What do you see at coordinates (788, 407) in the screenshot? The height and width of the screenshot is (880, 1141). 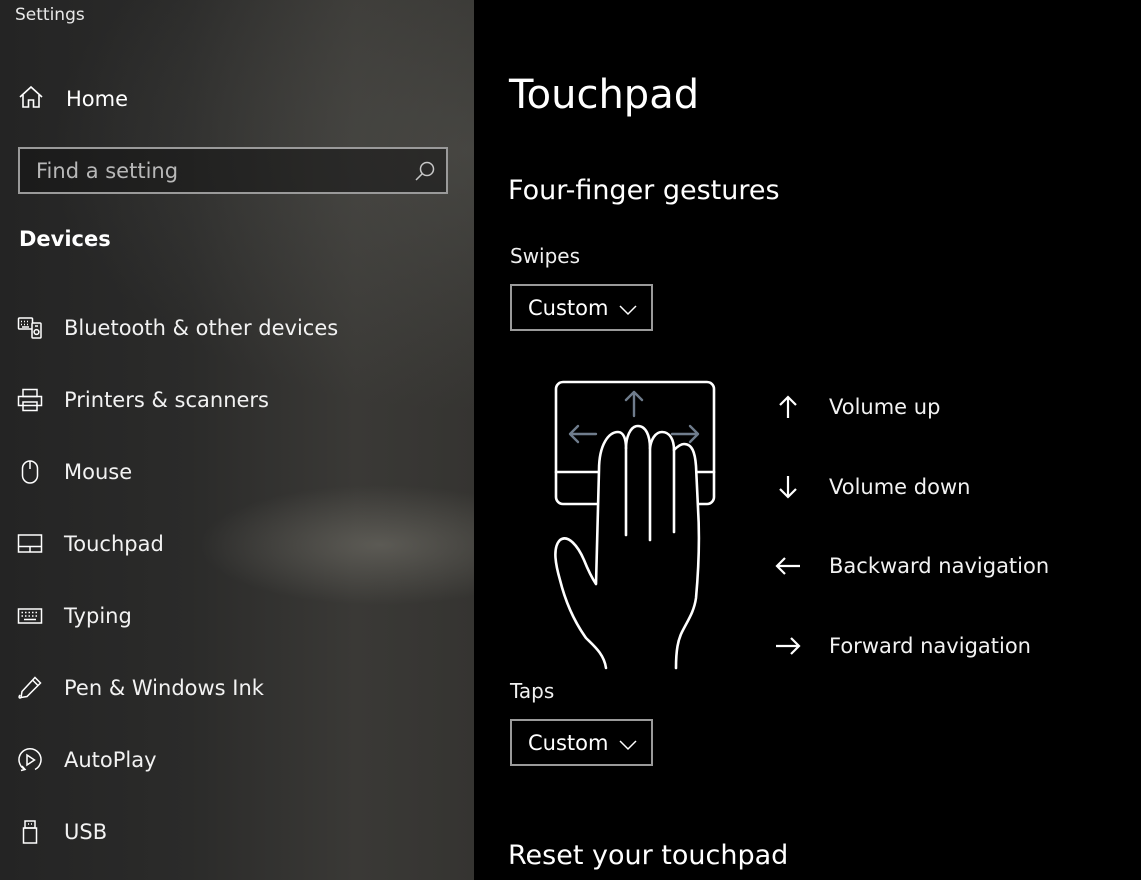 I see `arrow-up-icon` at bounding box center [788, 407].